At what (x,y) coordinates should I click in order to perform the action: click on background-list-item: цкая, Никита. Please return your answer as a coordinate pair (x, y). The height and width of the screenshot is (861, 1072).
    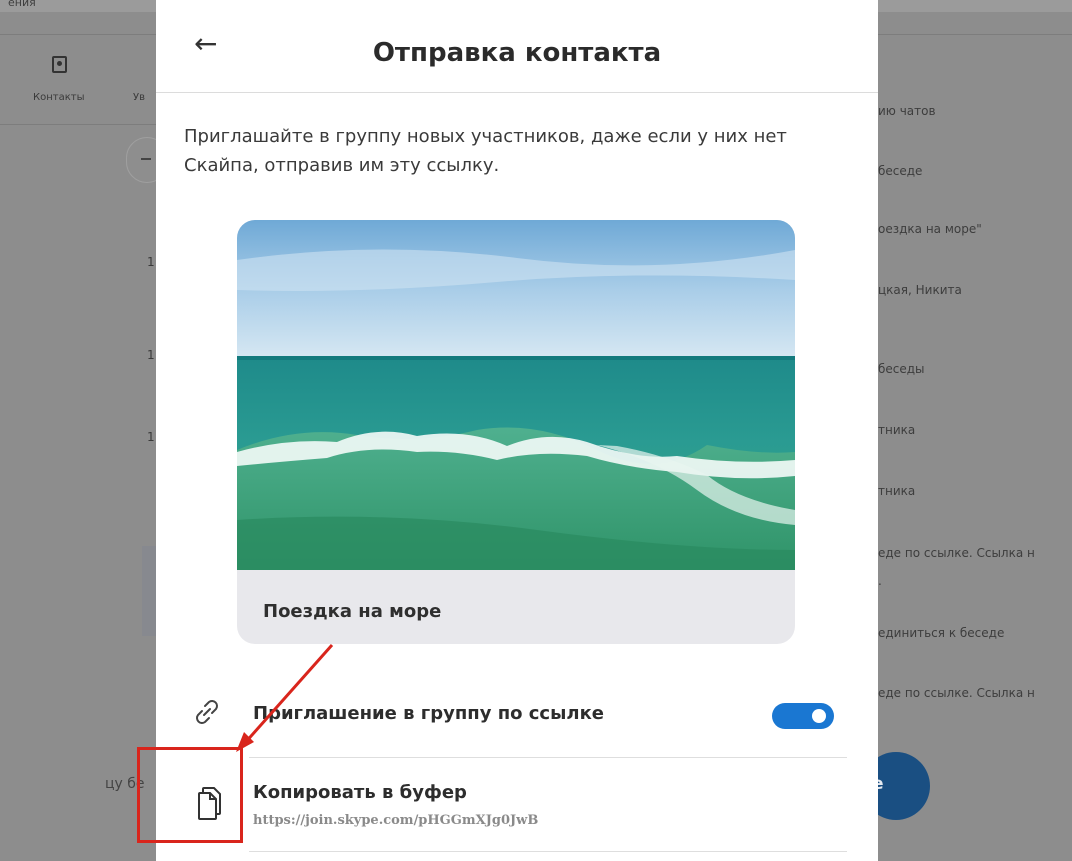
    Looking at the image, I should click on (920, 290).